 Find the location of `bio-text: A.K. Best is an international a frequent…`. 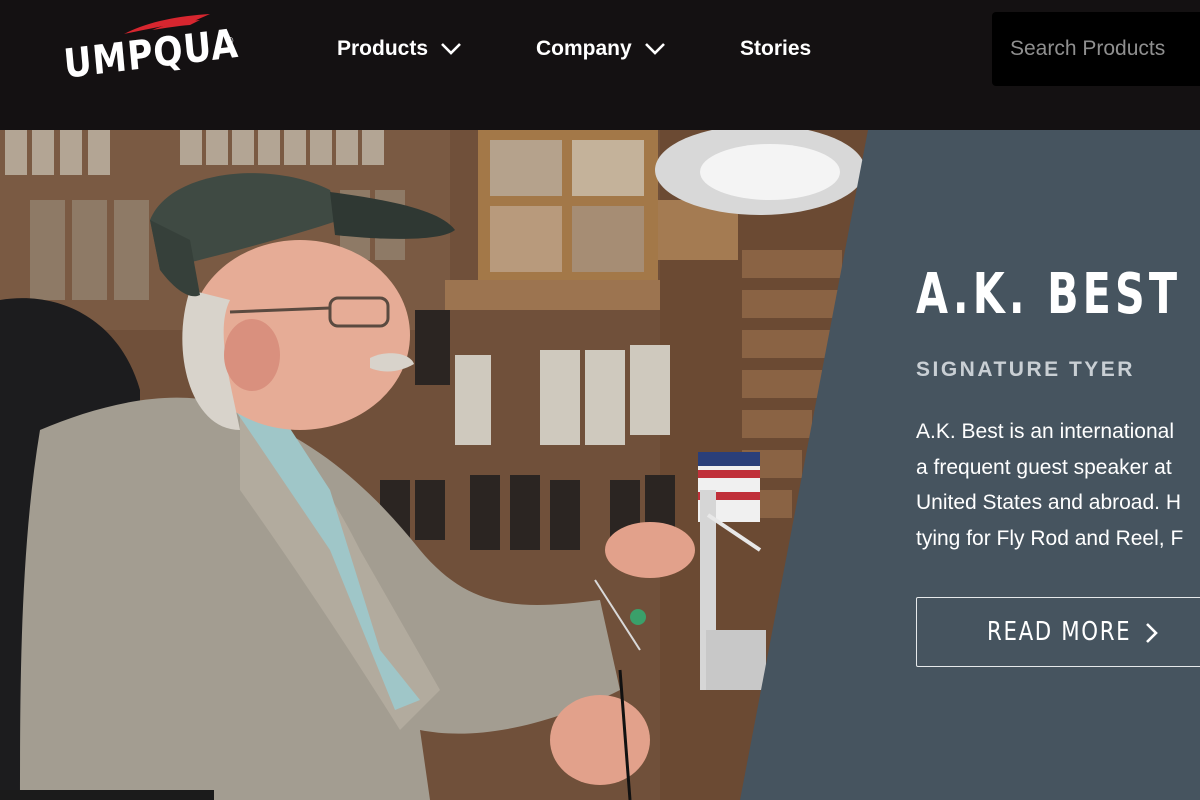

bio-text: A.K. Best is an international a frequent… is located at coordinates (1058, 485).